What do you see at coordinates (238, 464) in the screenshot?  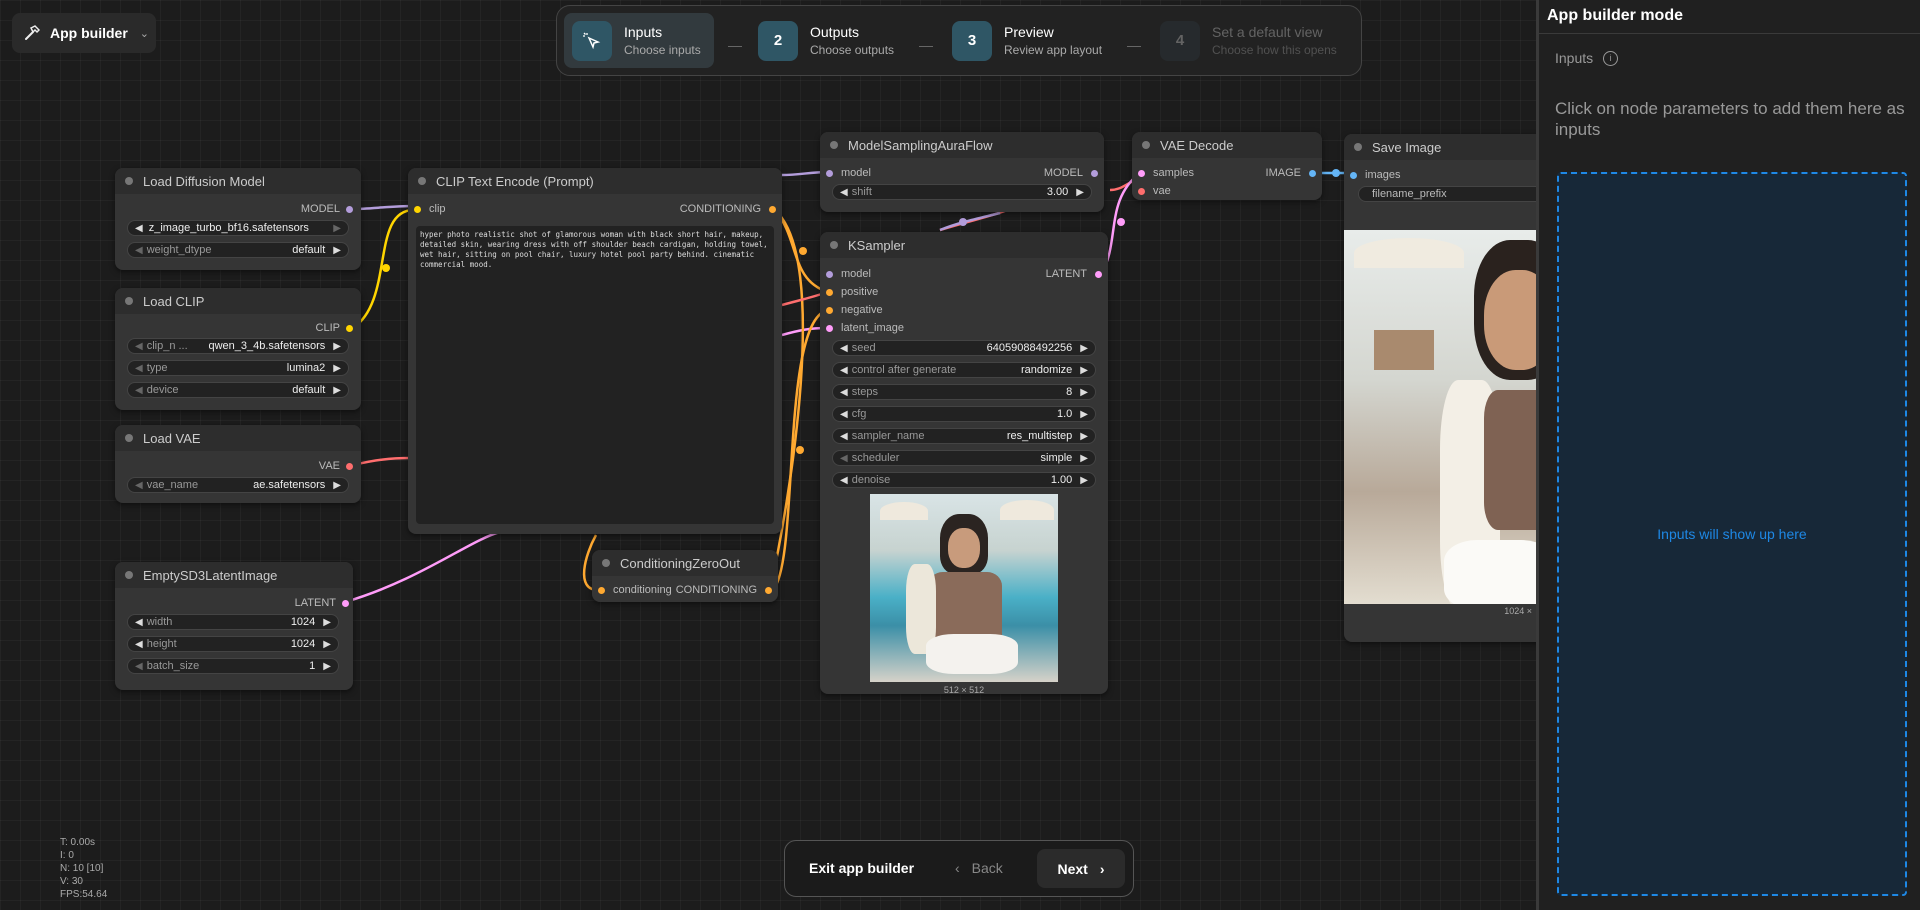 I see `node-load-vae: Load VAE VAE ◀ vae_name ae.safetensors ▶` at bounding box center [238, 464].